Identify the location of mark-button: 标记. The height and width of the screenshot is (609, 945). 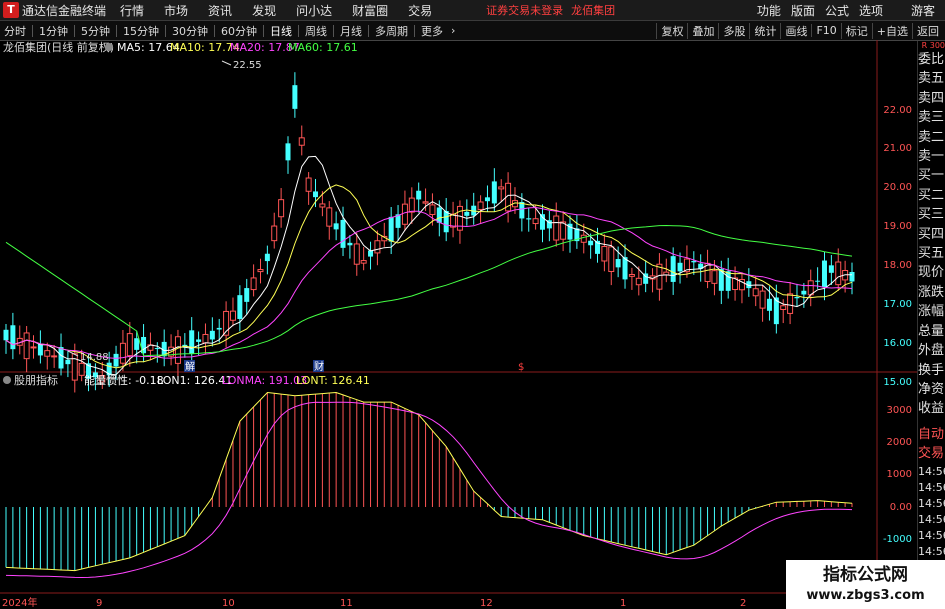
(856, 30).